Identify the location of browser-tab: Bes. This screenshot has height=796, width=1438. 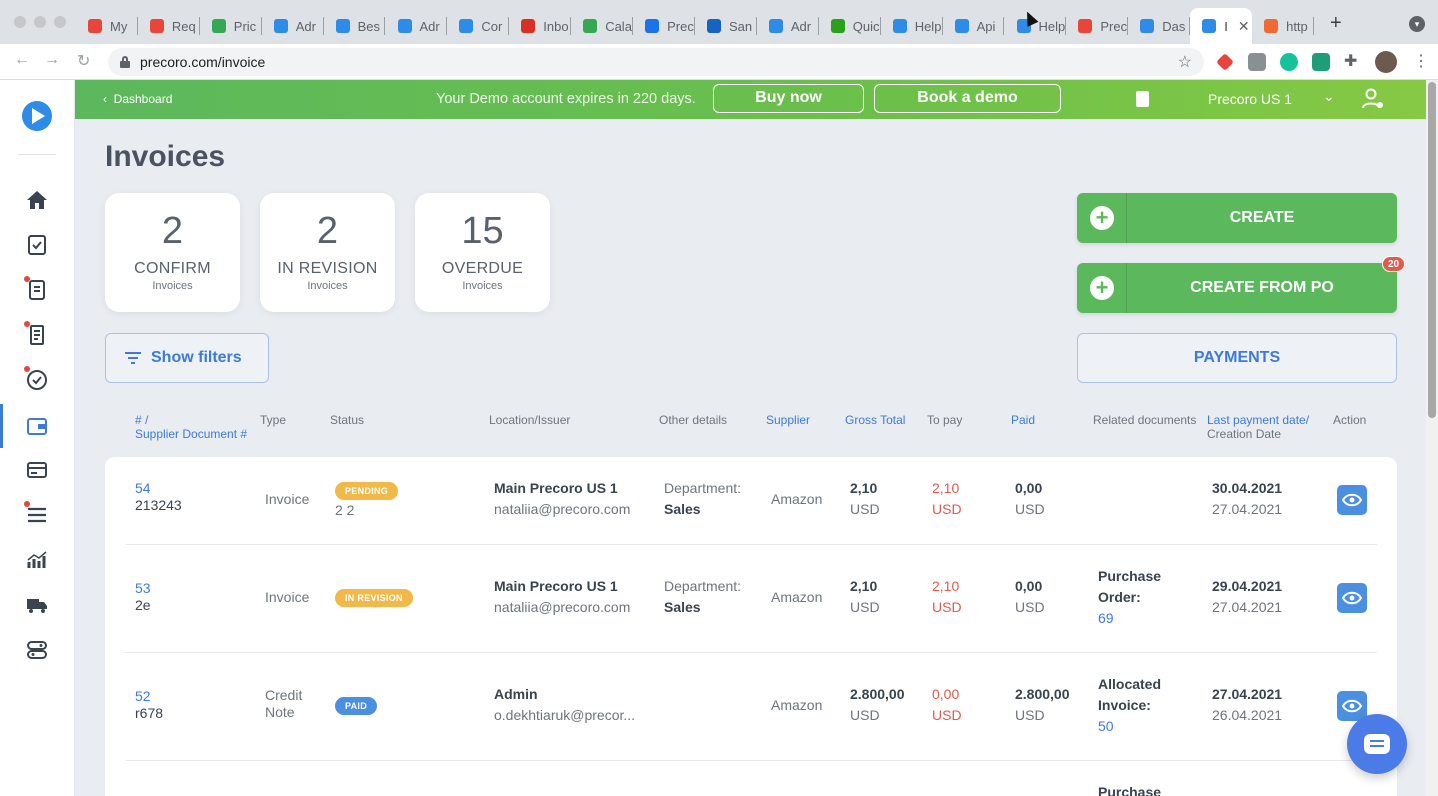
(355, 26).